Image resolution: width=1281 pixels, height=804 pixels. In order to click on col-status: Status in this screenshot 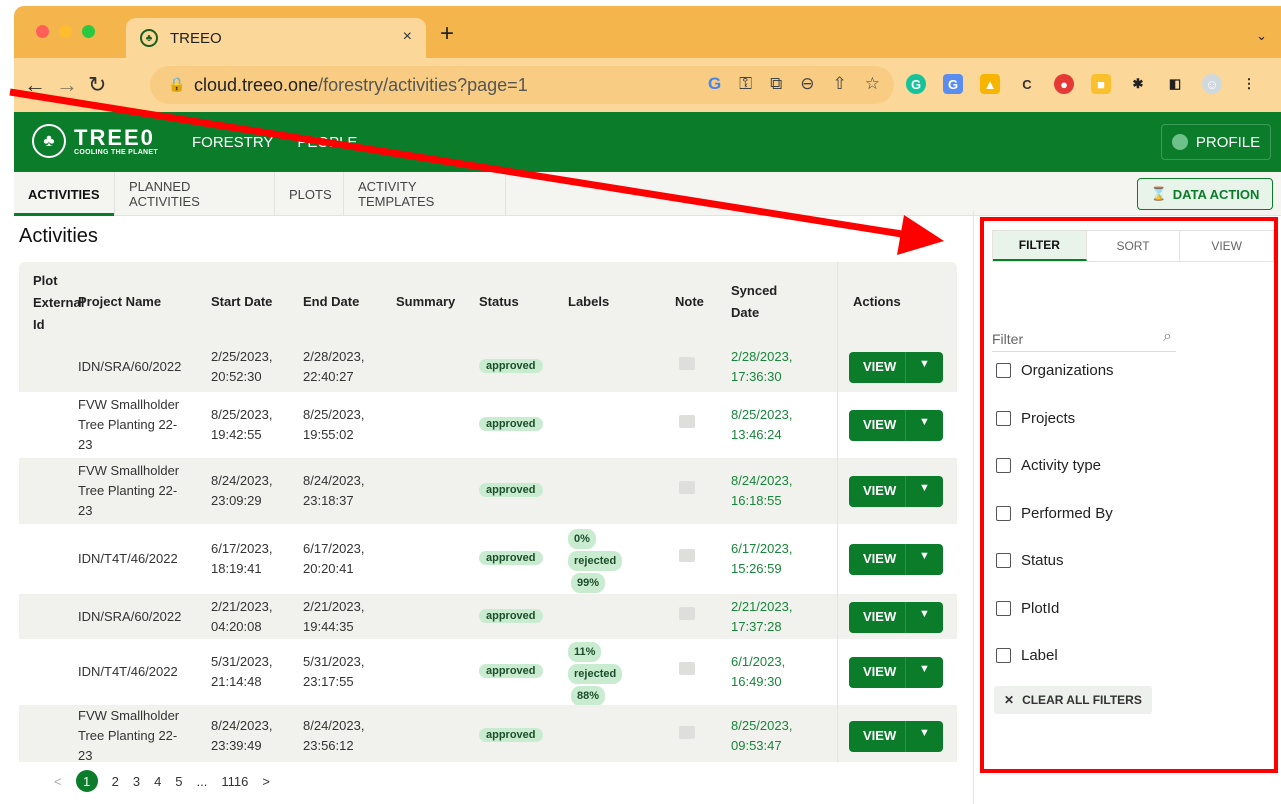, I will do `click(499, 302)`.